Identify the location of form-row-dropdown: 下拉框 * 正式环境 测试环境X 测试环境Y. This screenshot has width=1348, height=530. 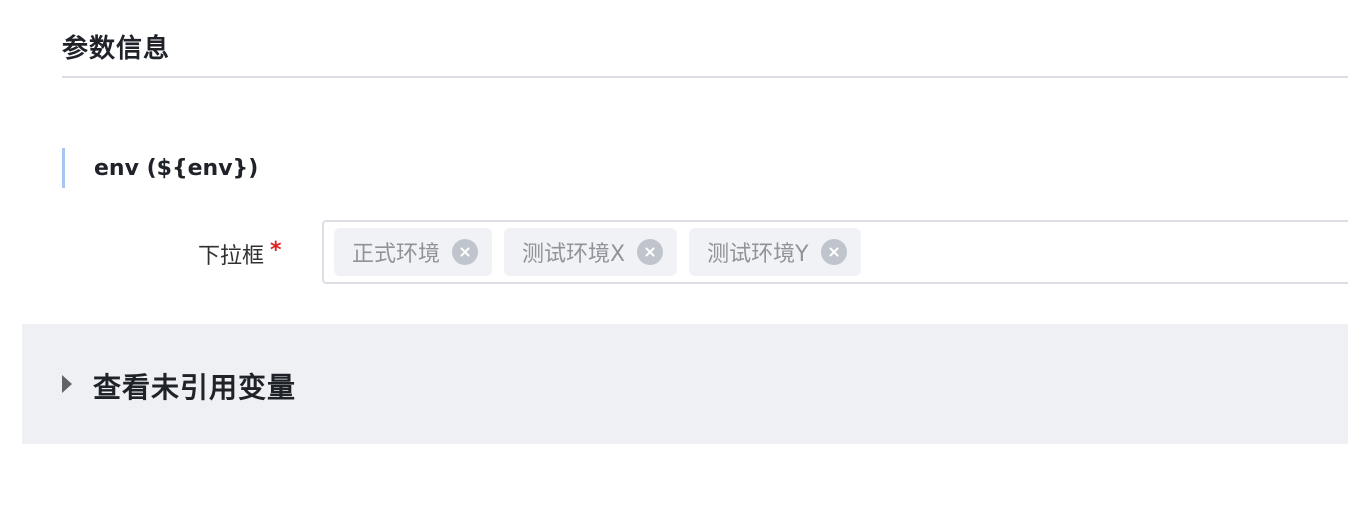
(674, 252).